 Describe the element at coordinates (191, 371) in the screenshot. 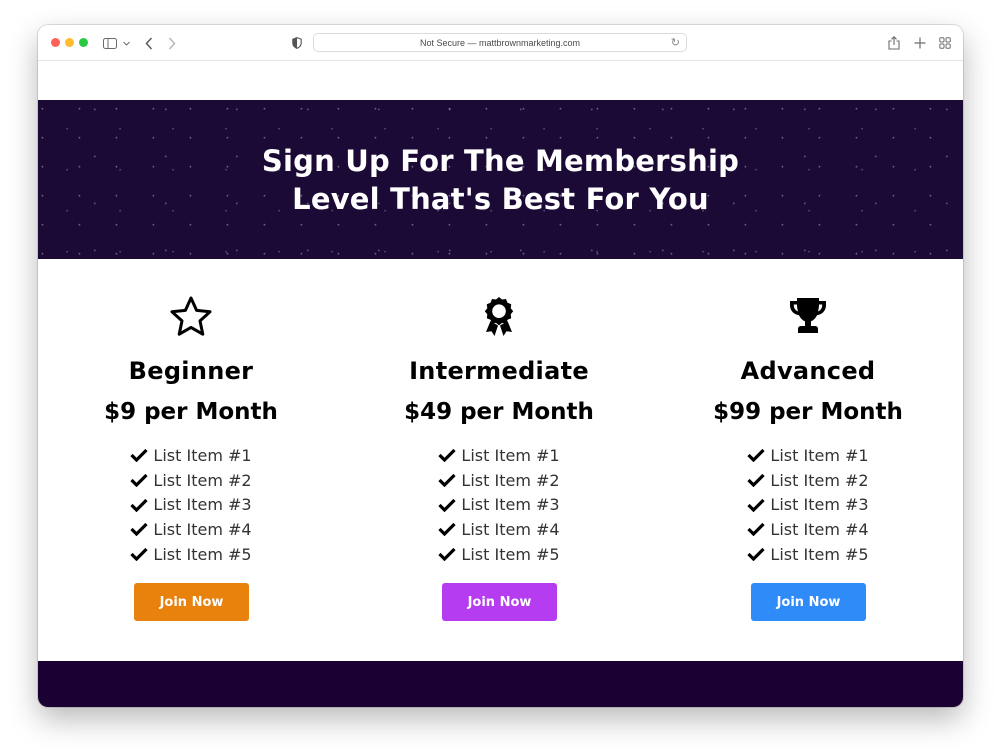

I see `plan-name: Beginner` at that location.